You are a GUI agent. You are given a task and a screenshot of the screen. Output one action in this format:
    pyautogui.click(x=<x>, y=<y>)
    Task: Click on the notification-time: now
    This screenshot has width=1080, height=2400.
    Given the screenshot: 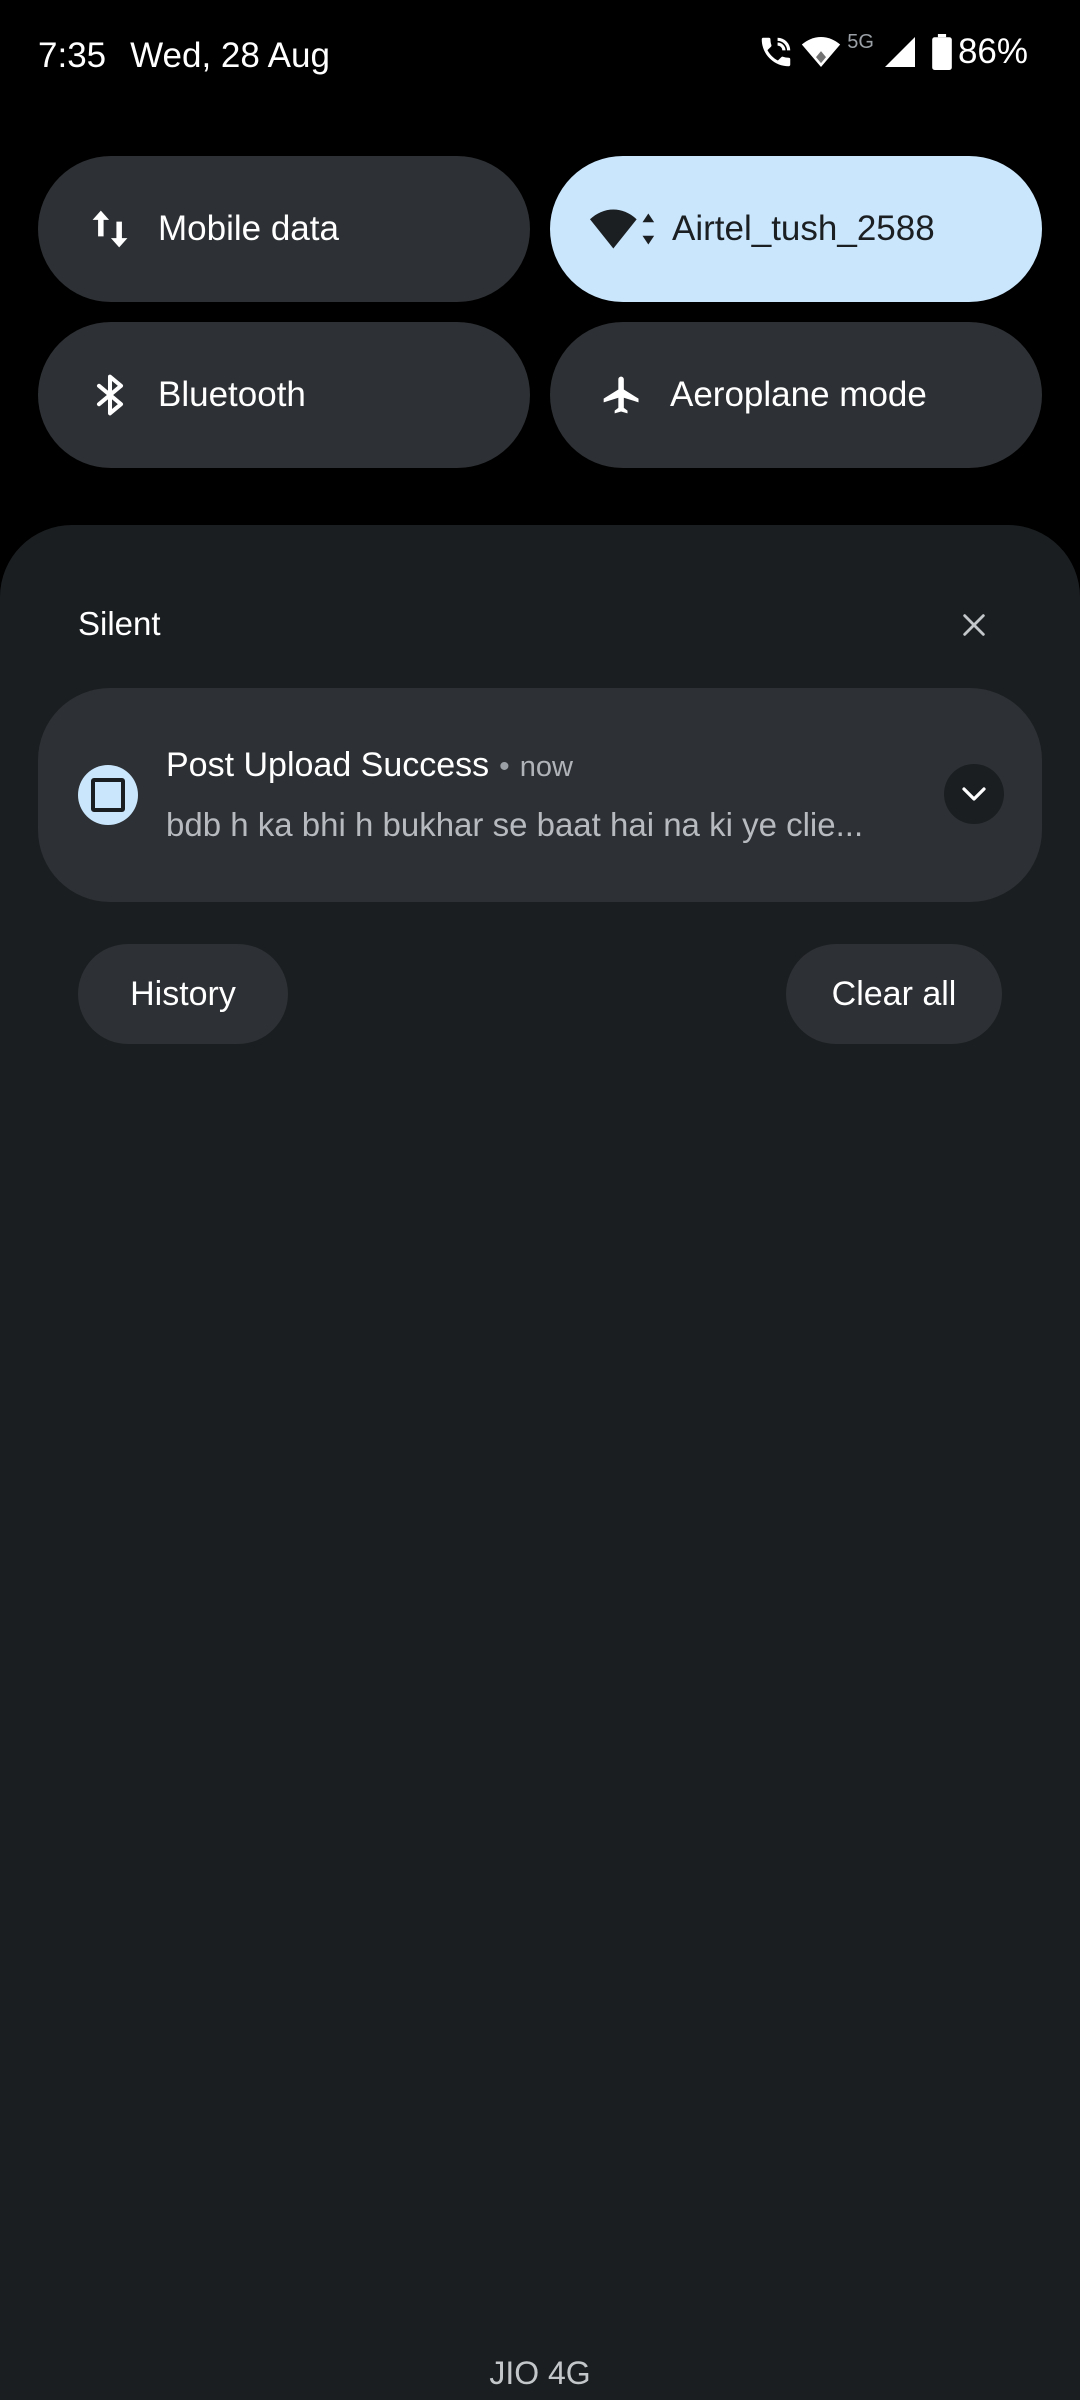 What is the action you would take?
    pyautogui.click(x=546, y=767)
    